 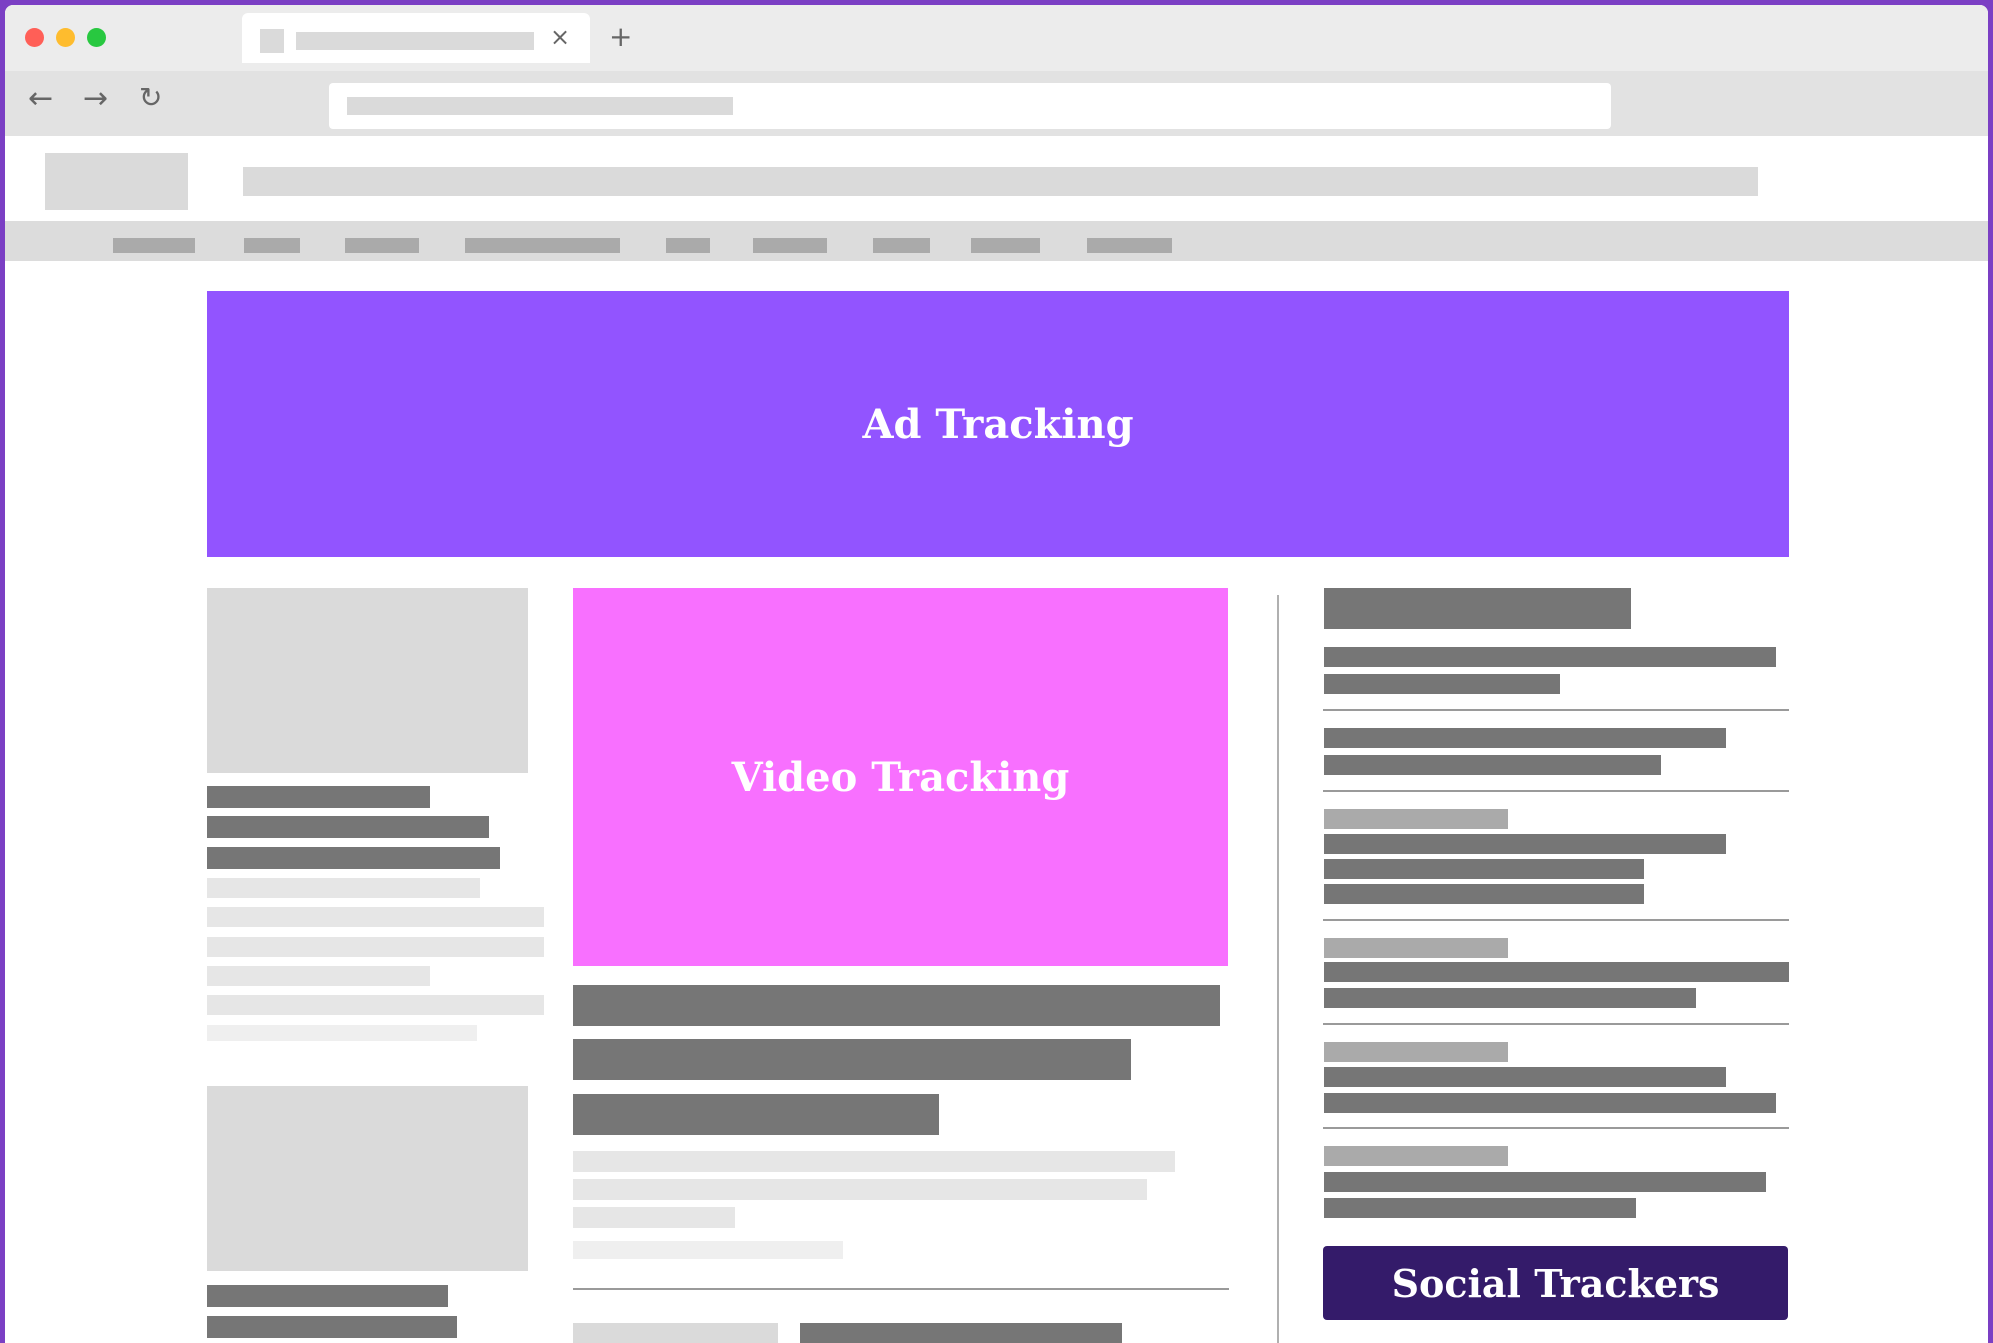 I want to click on sidebar-heading-placeholder, so click(x=1477, y=608).